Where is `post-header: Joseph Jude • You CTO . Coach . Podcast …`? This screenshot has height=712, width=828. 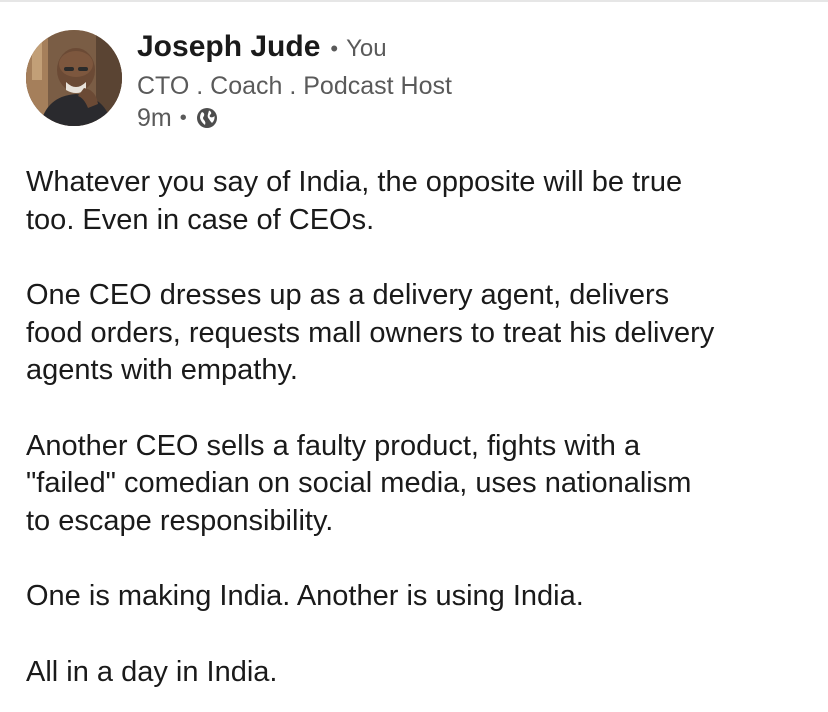 post-header: Joseph Jude • You CTO . Coach . Podcast … is located at coordinates (416, 82).